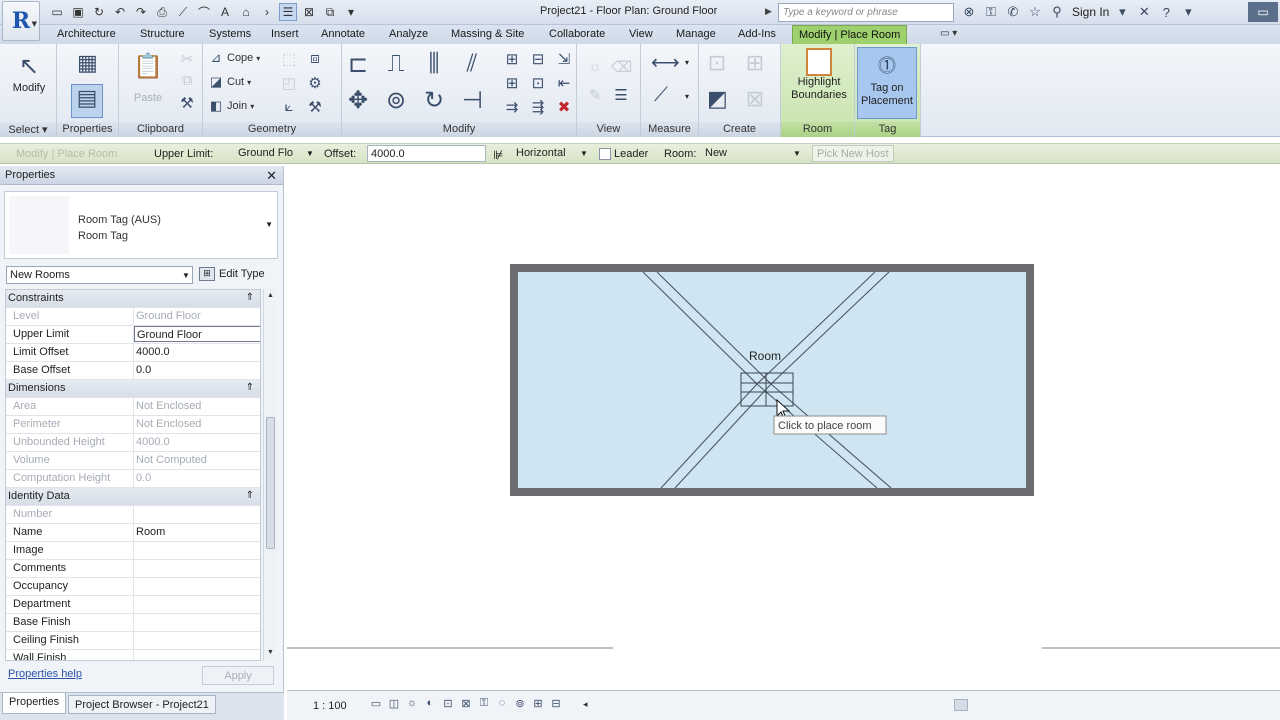 This screenshot has width=1280, height=720. I want to click on tab-insert: Insert, so click(285, 34).